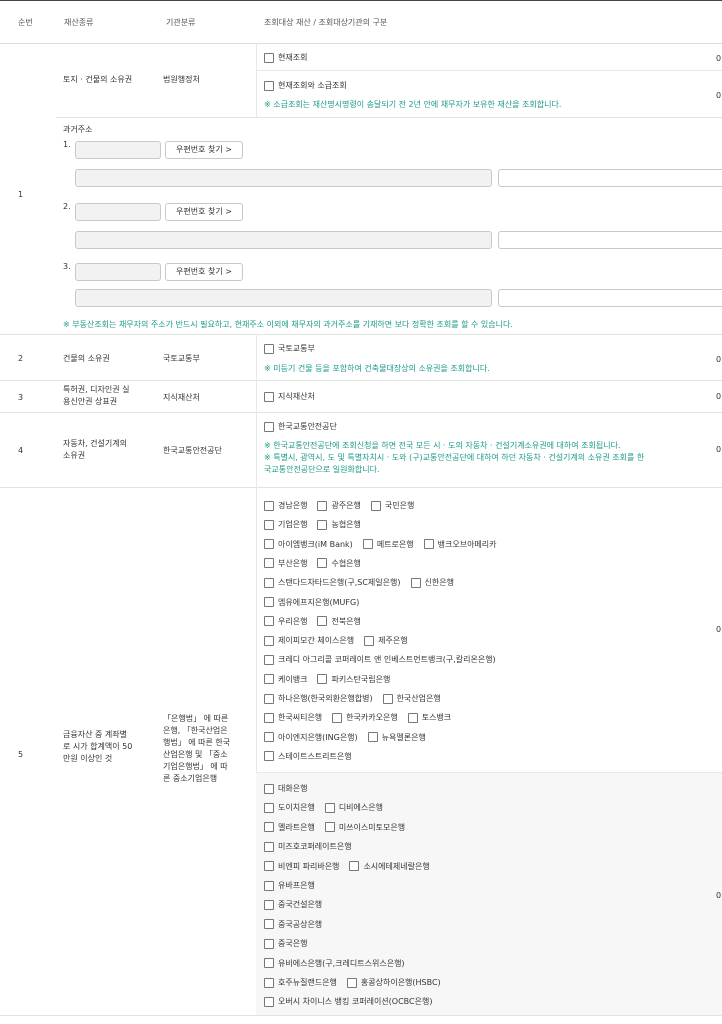 The width and height of the screenshot is (722, 1024). I want to click on bank-option: 유비에스은행(구,크레디트스위스은행), so click(334, 963).